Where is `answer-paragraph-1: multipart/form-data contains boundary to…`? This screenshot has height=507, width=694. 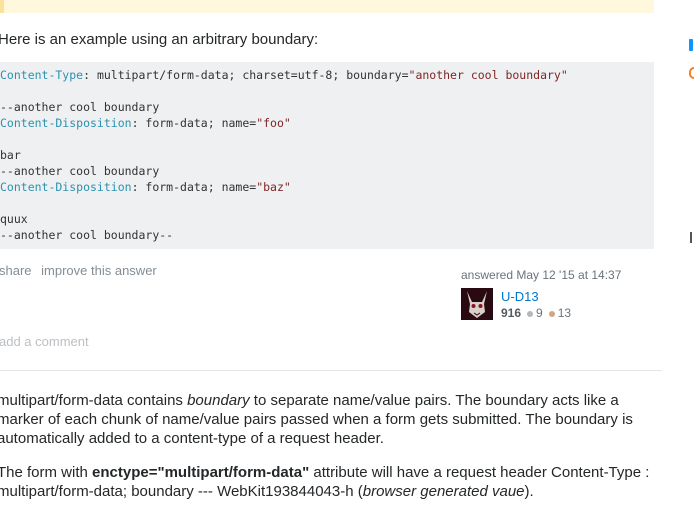 answer-paragraph-1: multipart/form-data contains boundary to… is located at coordinates (328, 419).